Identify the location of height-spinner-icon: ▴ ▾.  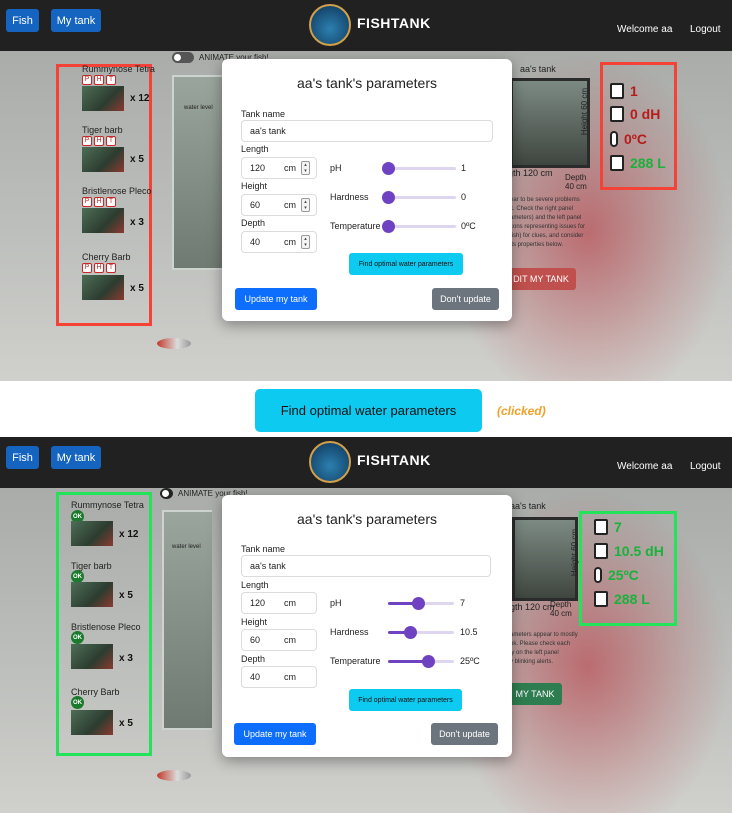
(305, 205).